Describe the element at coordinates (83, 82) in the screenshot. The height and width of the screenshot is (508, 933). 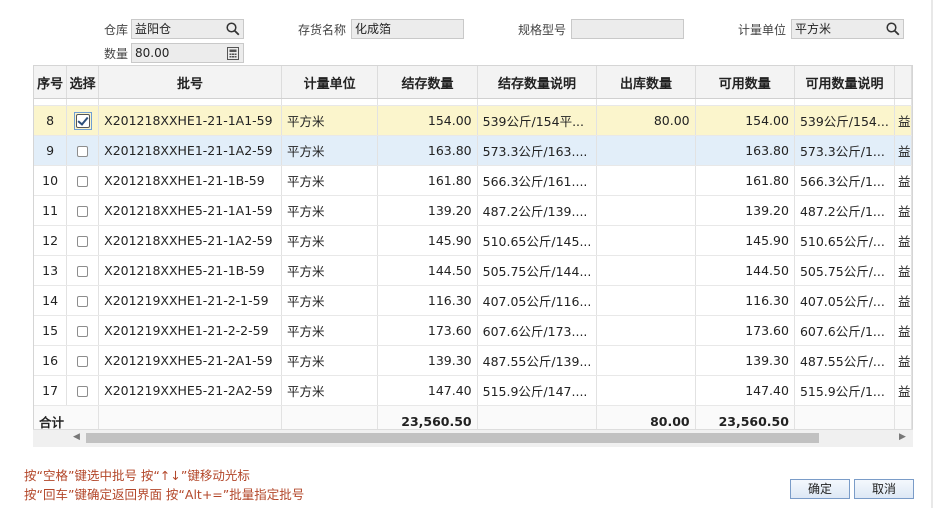
I see `col-header-select: 选择` at that location.